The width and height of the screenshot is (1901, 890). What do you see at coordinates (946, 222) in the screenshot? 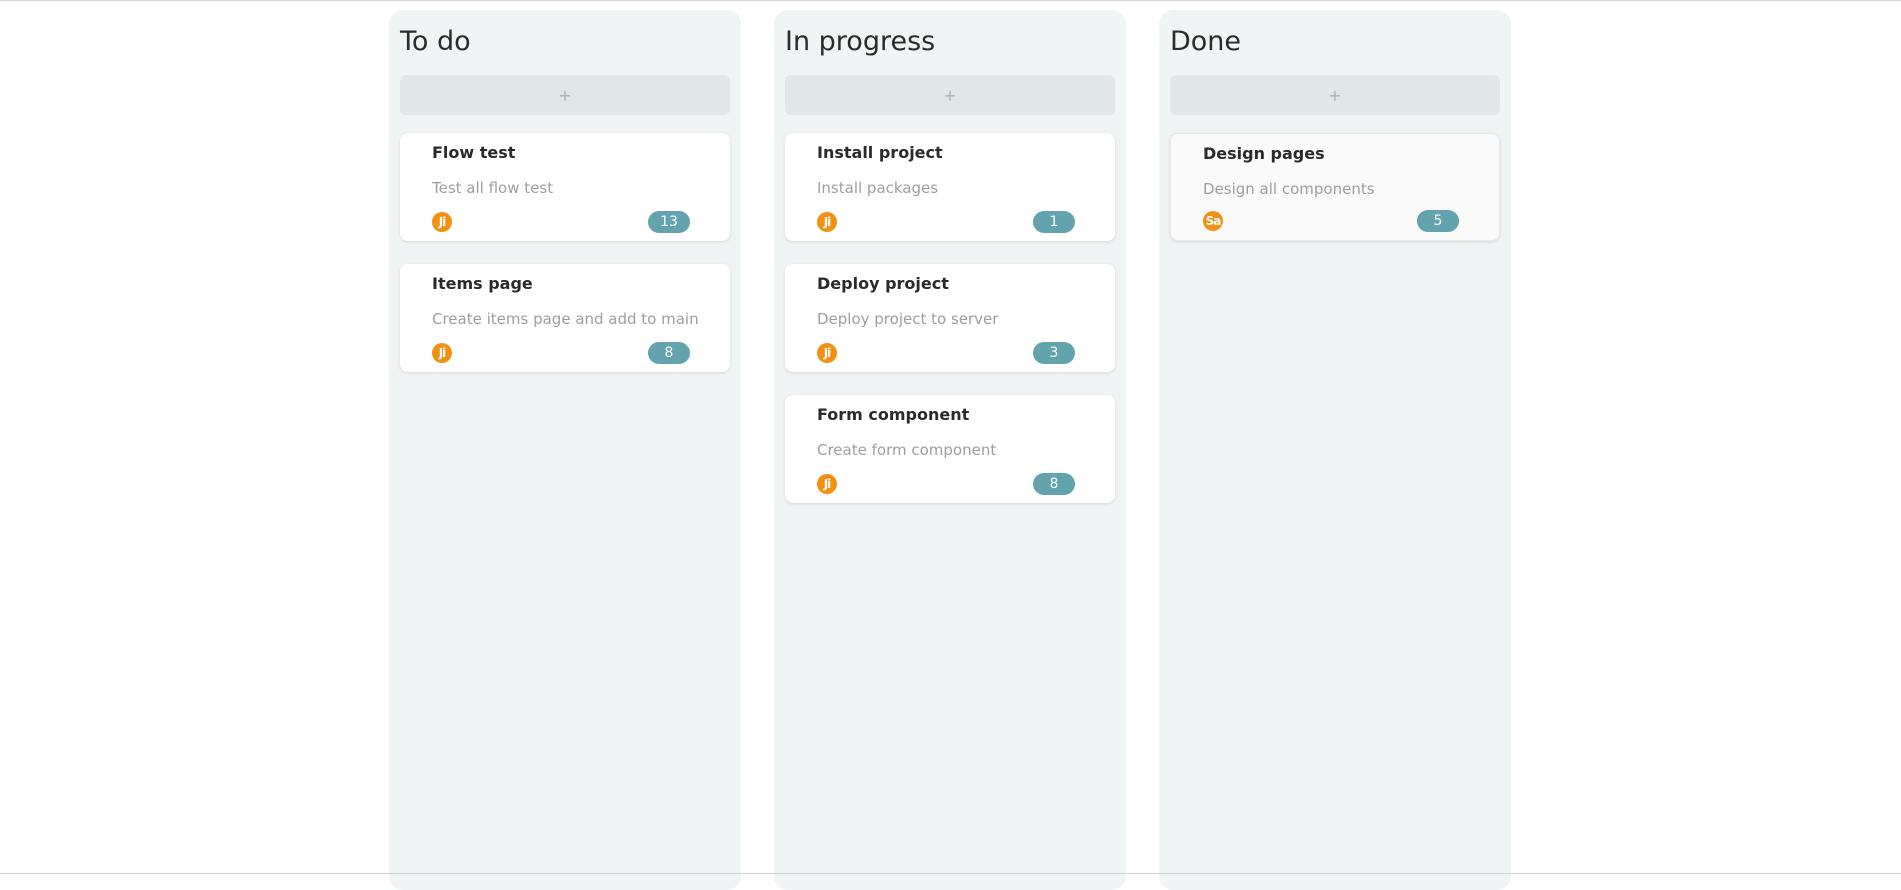
I see `card-footer: Ji 1` at bounding box center [946, 222].